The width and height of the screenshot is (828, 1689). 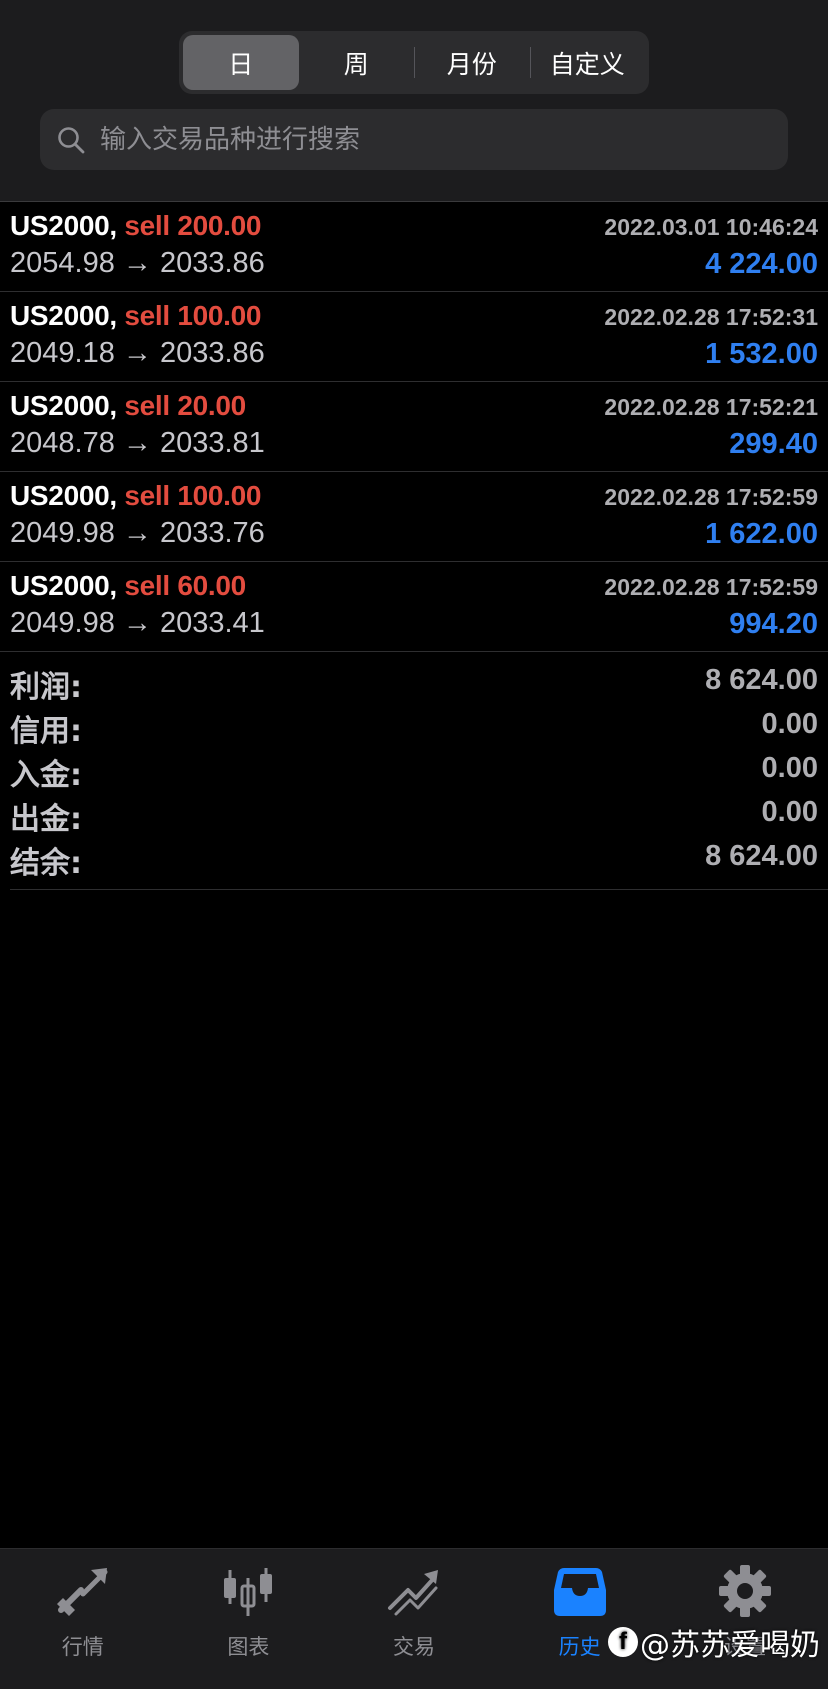 I want to click on tab-label: 行情, so click(x=82, y=1647).